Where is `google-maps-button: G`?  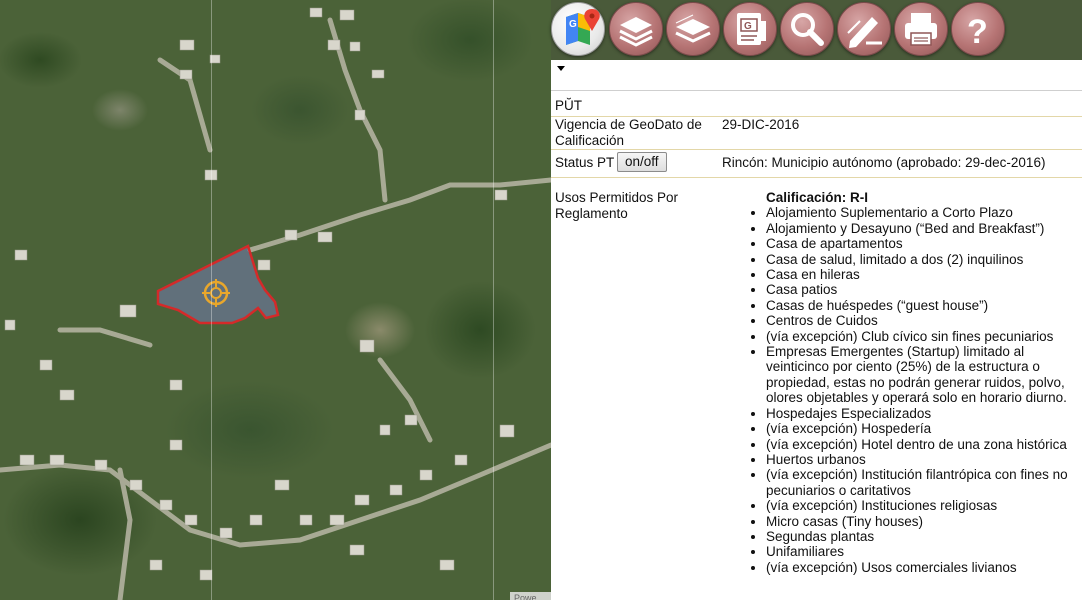 google-maps-button: G is located at coordinates (578, 29).